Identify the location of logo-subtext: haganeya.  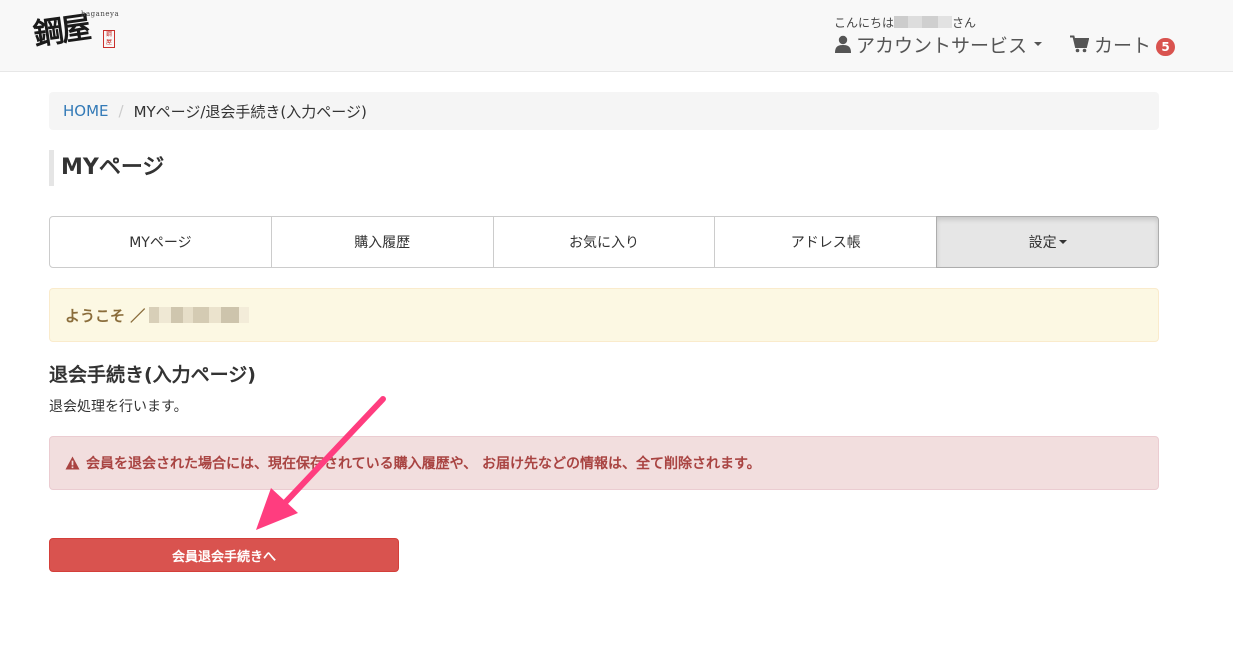
(100, 14).